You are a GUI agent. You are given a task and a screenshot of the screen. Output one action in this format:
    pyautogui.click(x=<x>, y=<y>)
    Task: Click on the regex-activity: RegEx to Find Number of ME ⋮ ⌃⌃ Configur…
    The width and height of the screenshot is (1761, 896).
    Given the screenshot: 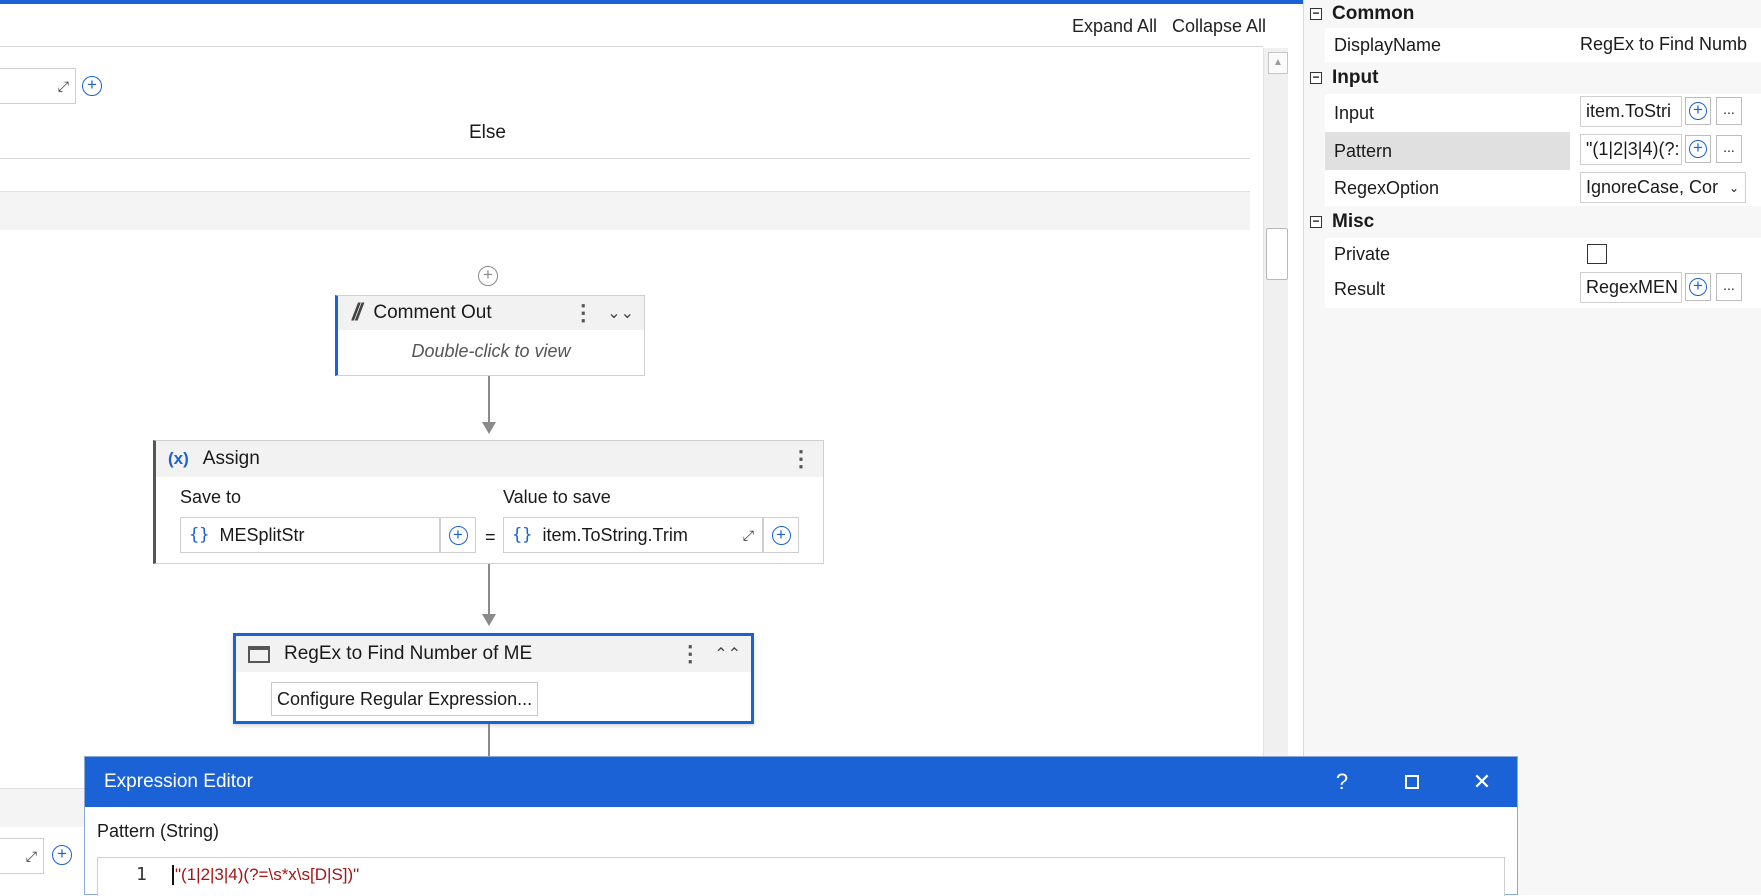 What is the action you would take?
    pyautogui.click(x=493, y=678)
    